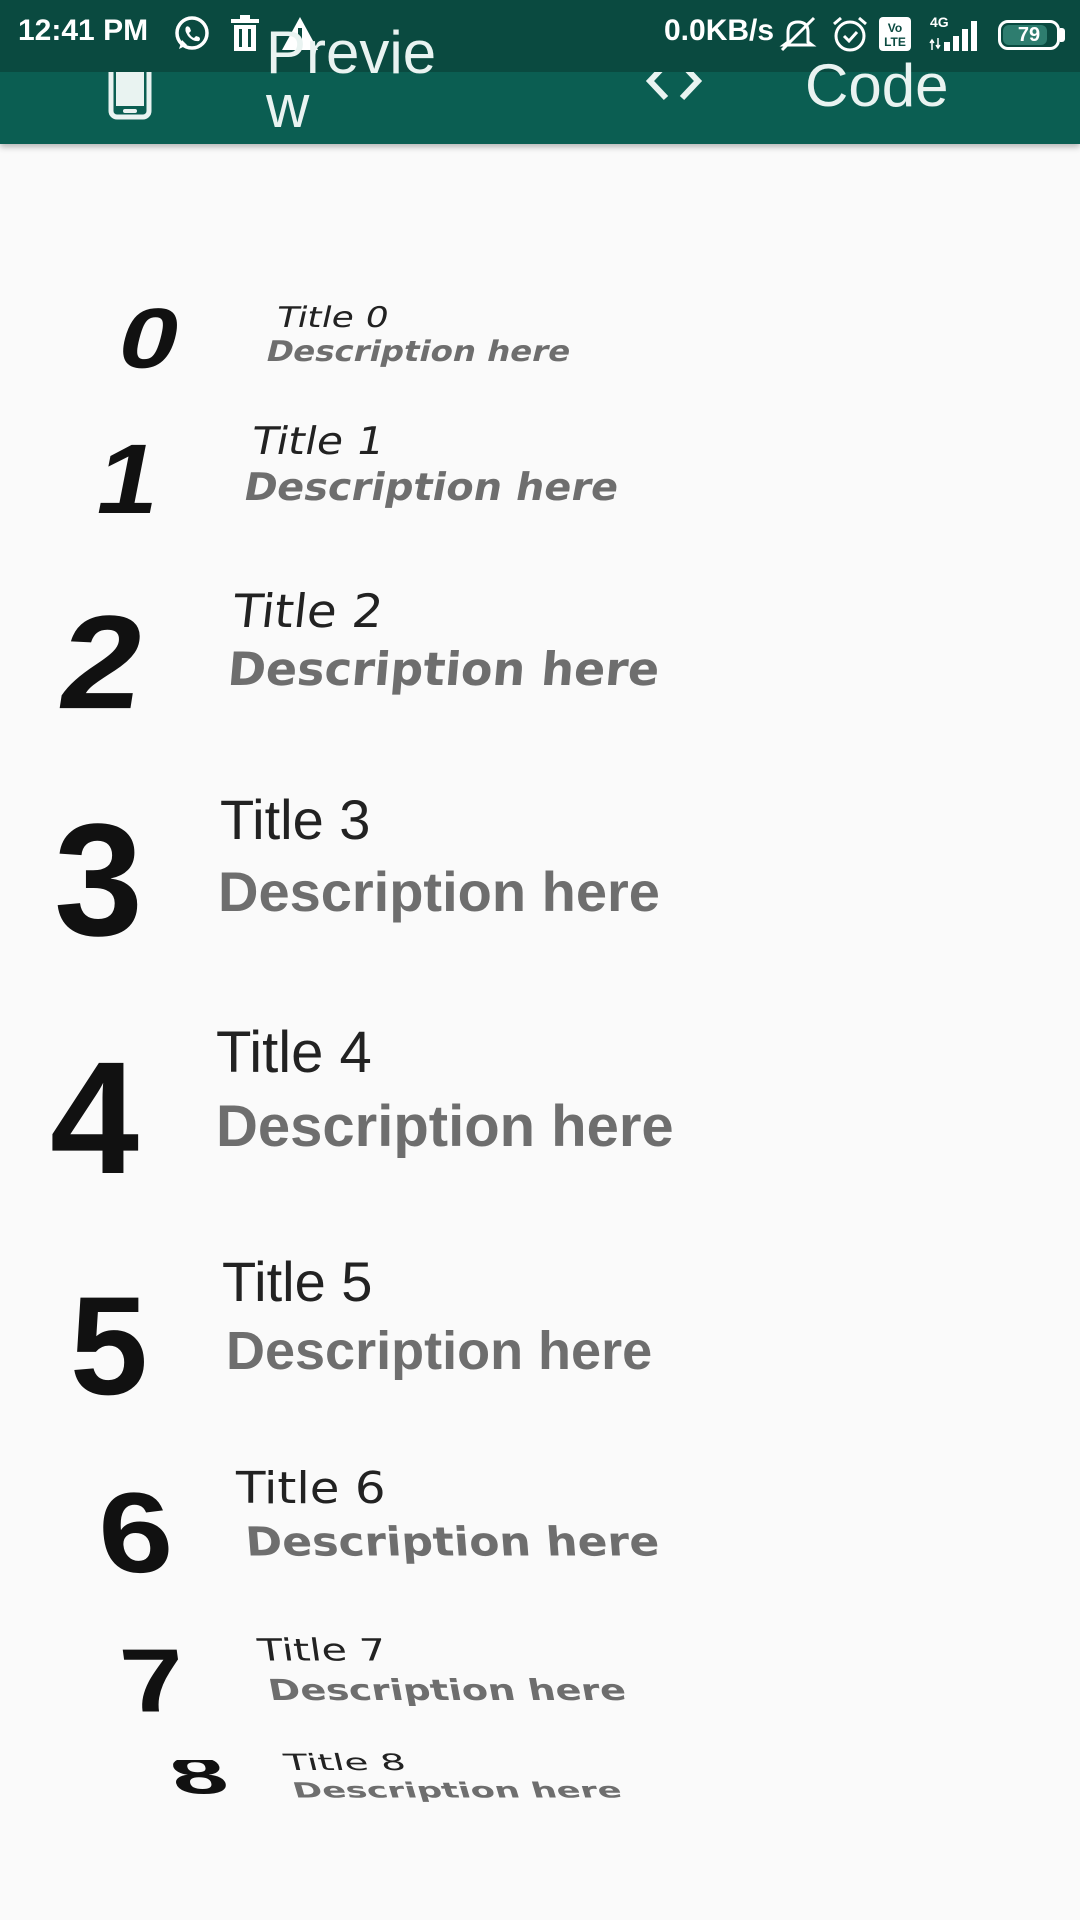 The width and height of the screenshot is (1080, 1920). What do you see at coordinates (876, 86) in the screenshot?
I see `tab-code-label: Code` at bounding box center [876, 86].